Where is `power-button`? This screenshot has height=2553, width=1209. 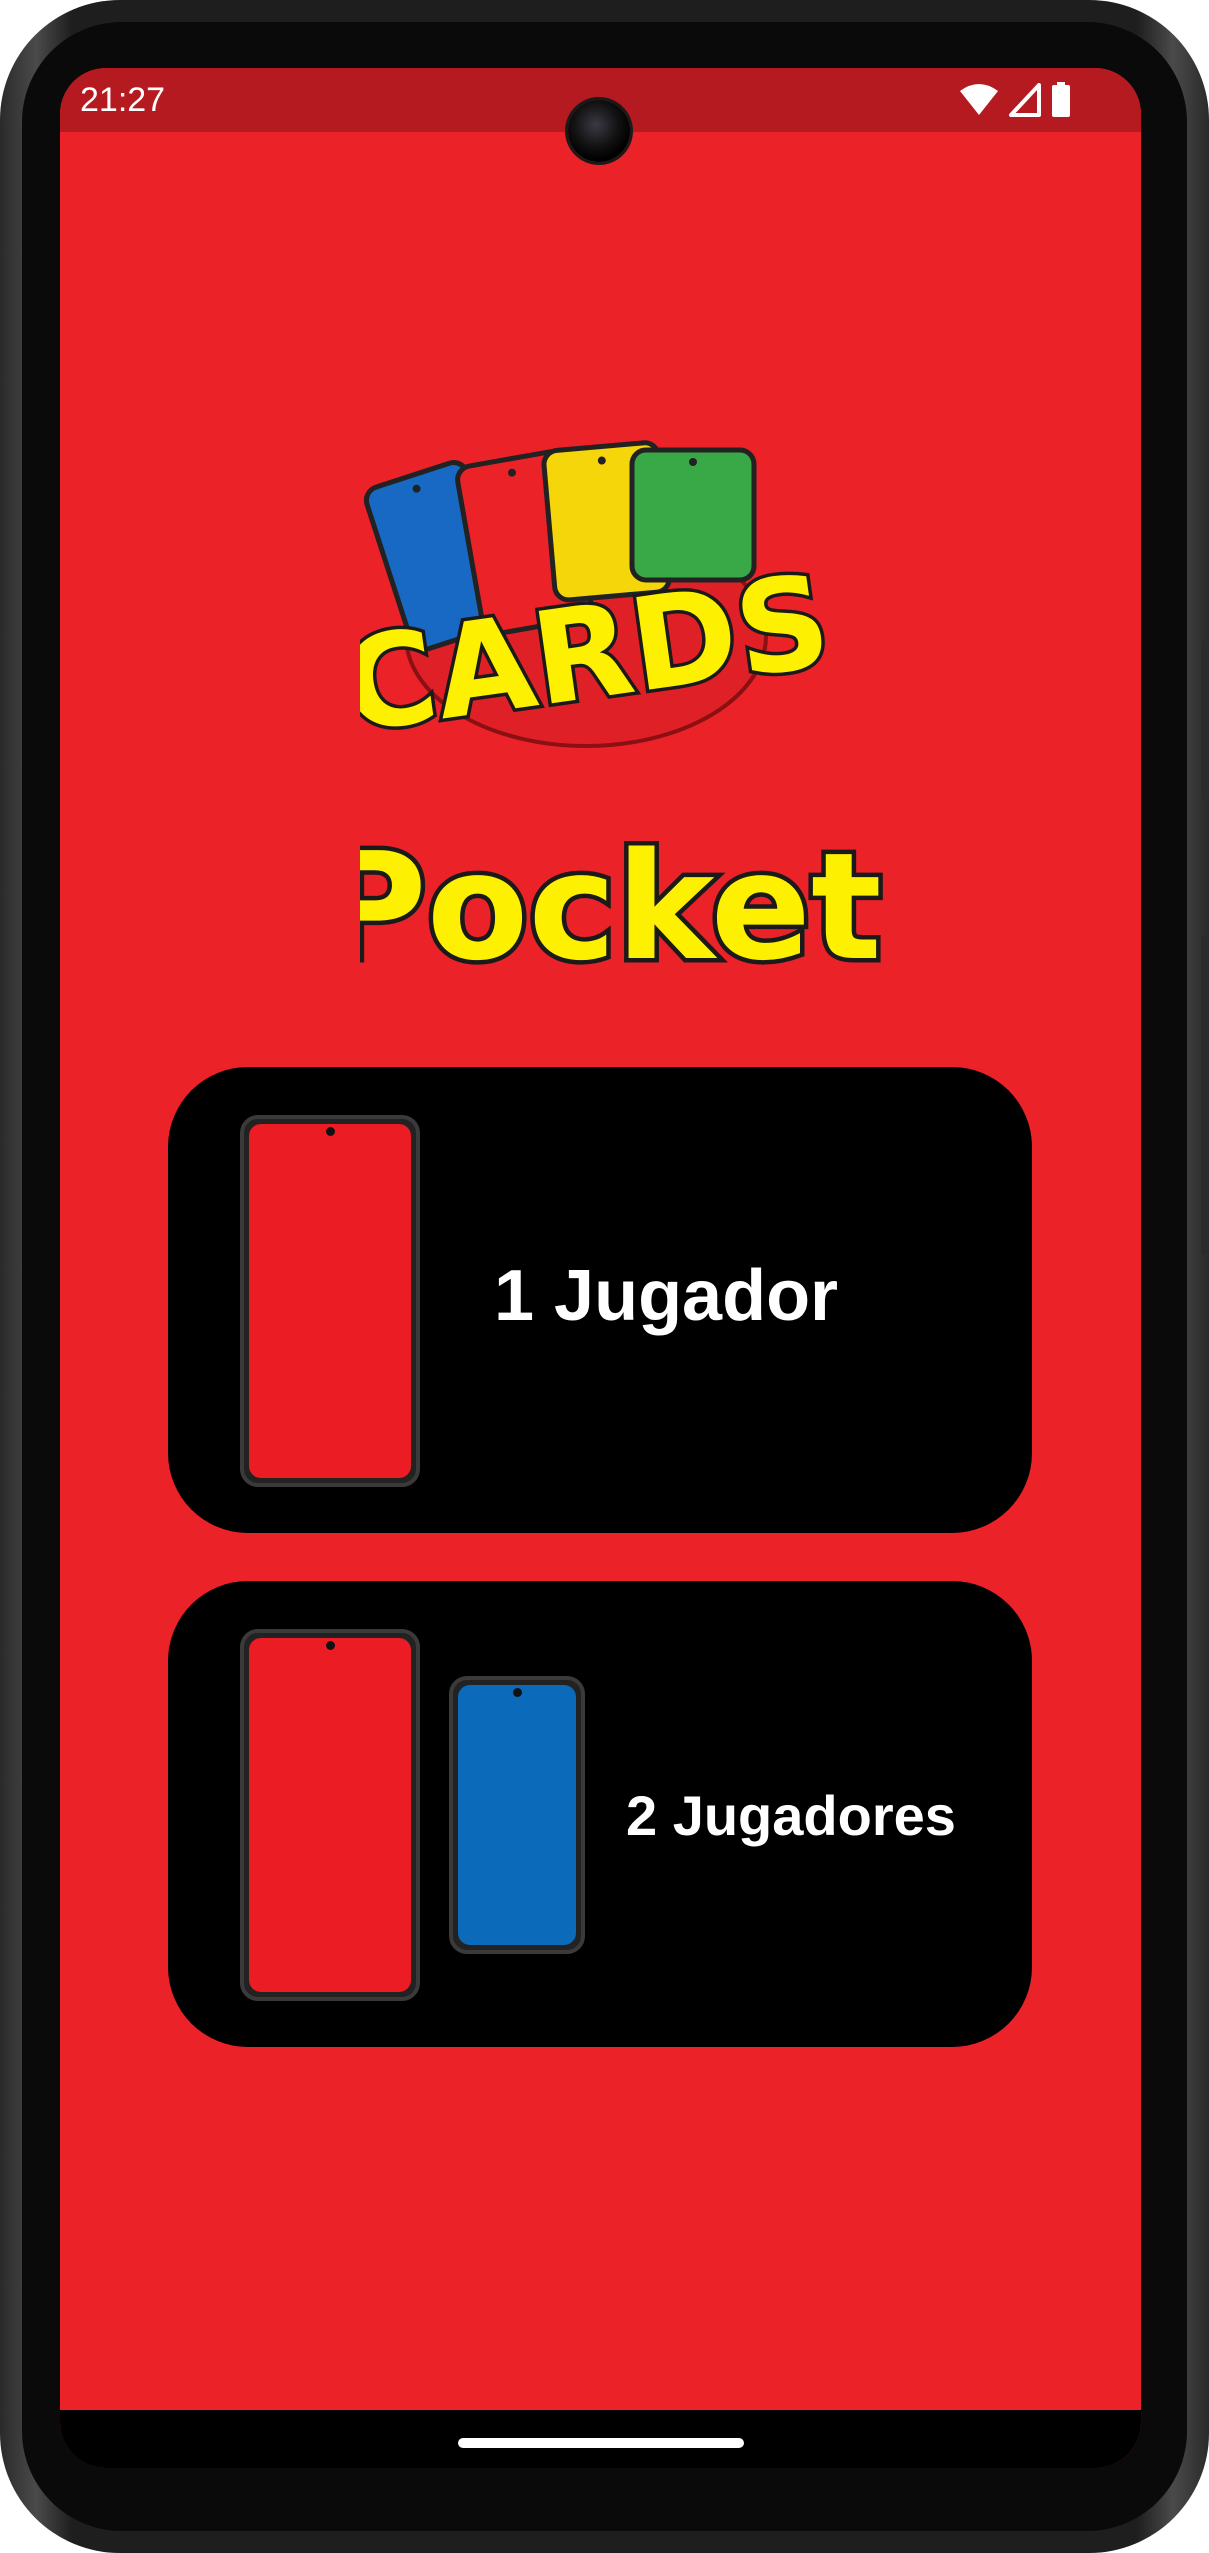 power-button is located at coordinates (1205, 720).